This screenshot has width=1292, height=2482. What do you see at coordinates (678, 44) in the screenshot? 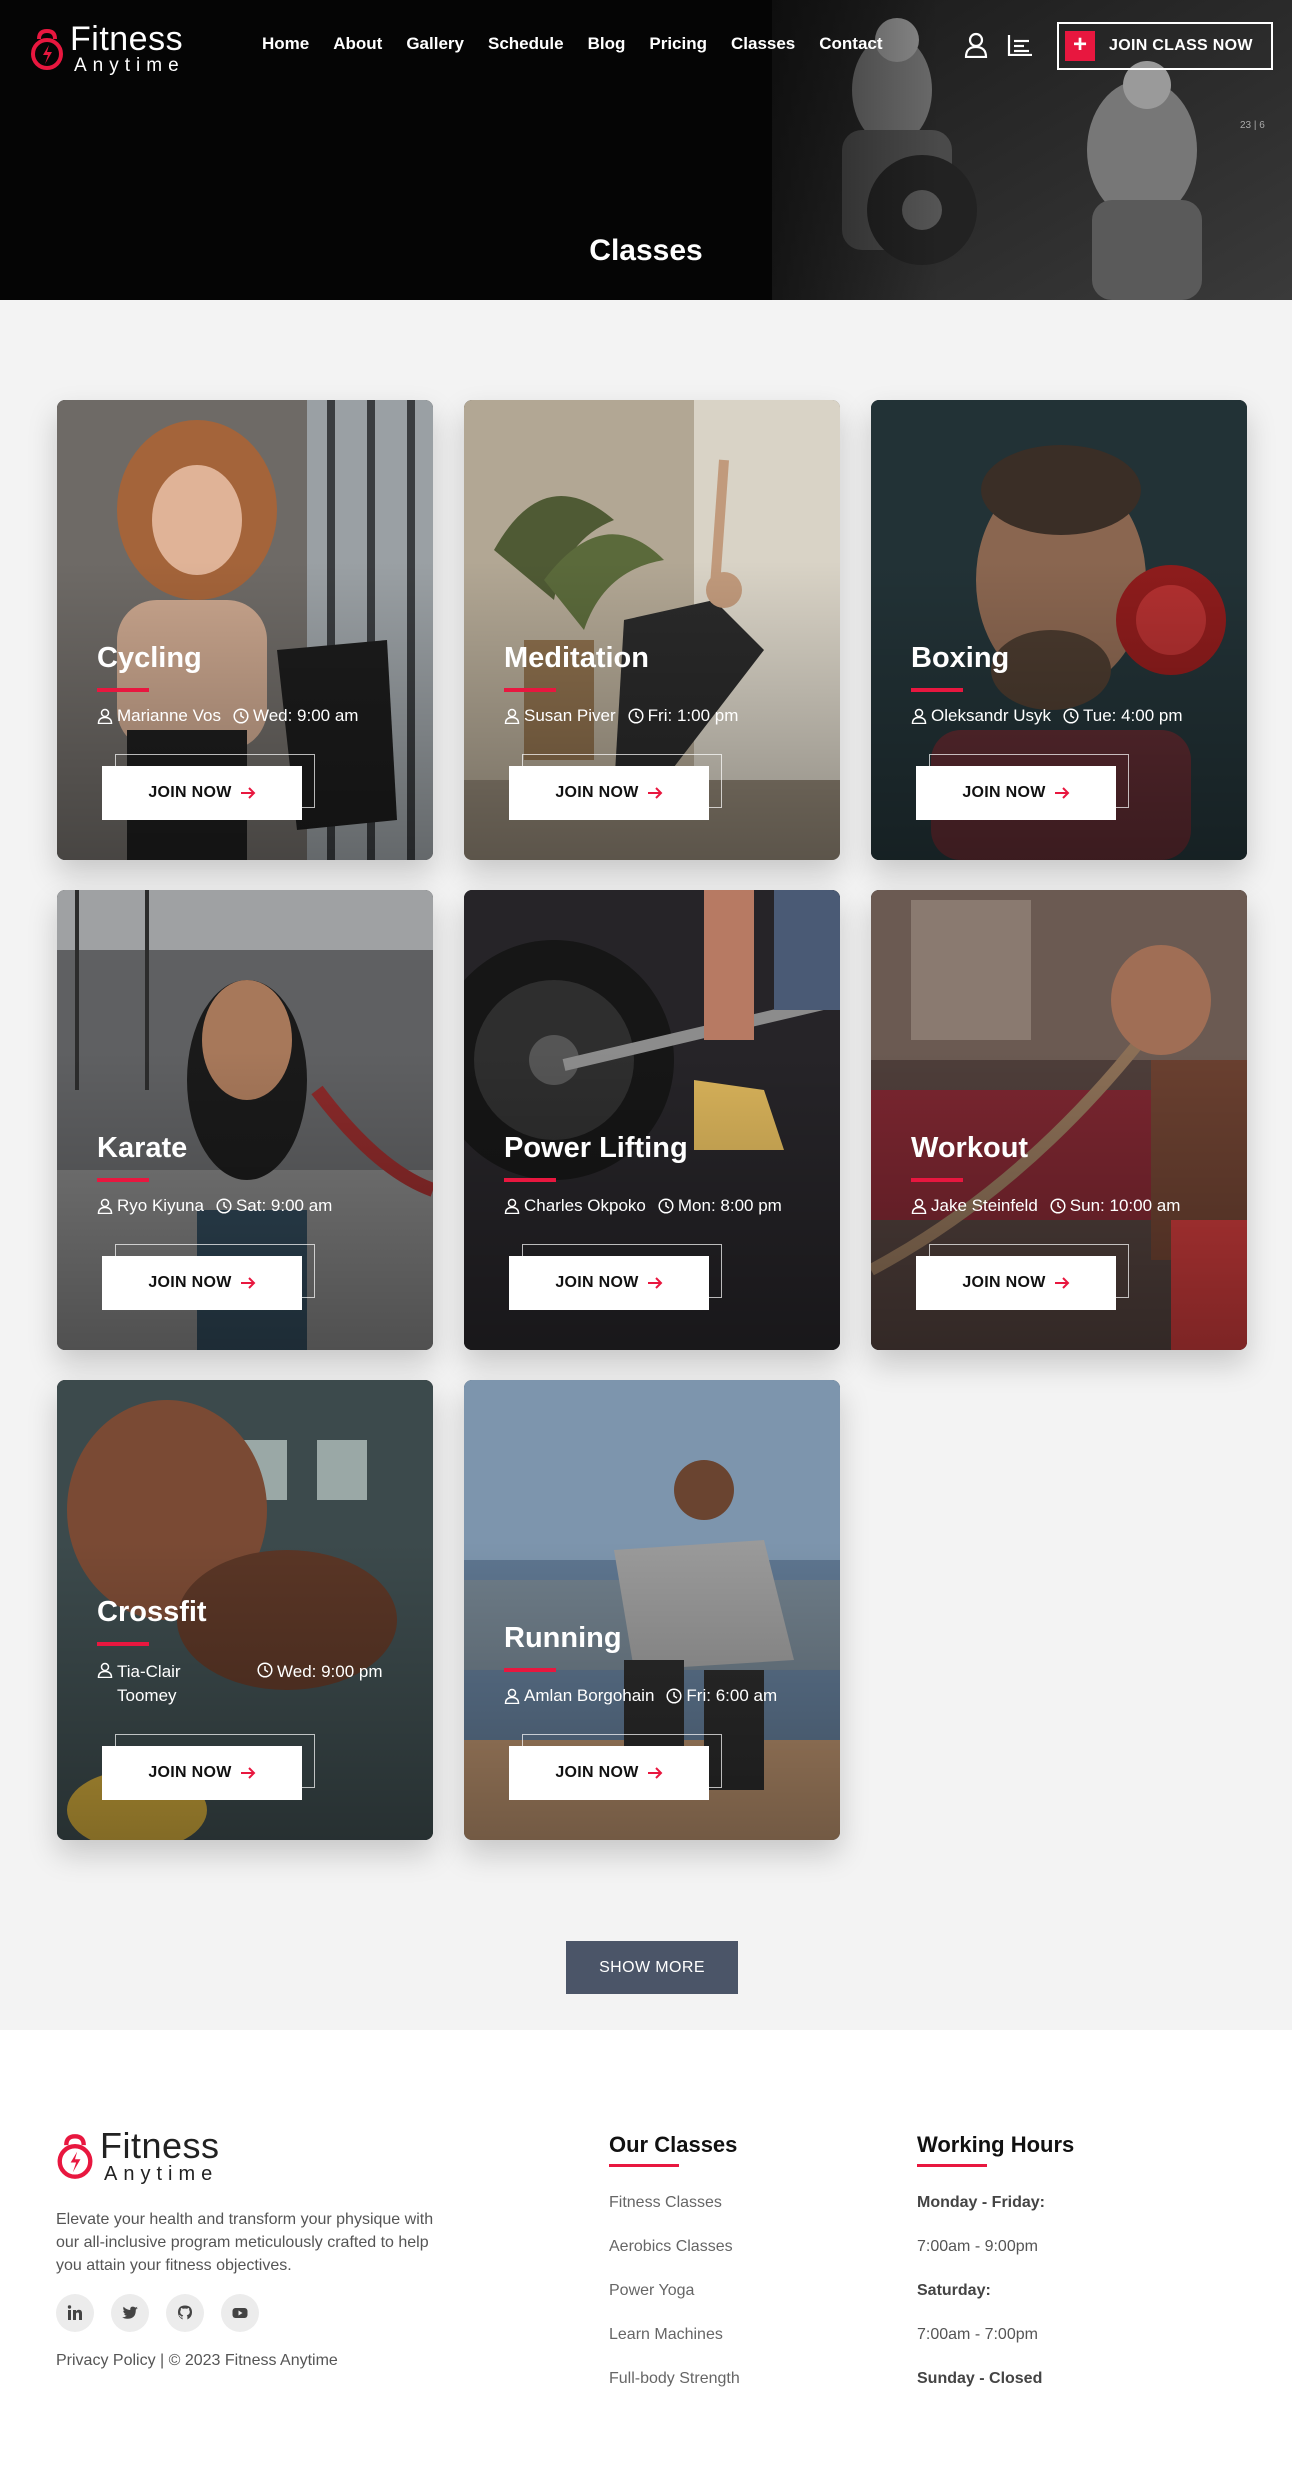
I see `nav-pricing: Pricing` at bounding box center [678, 44].